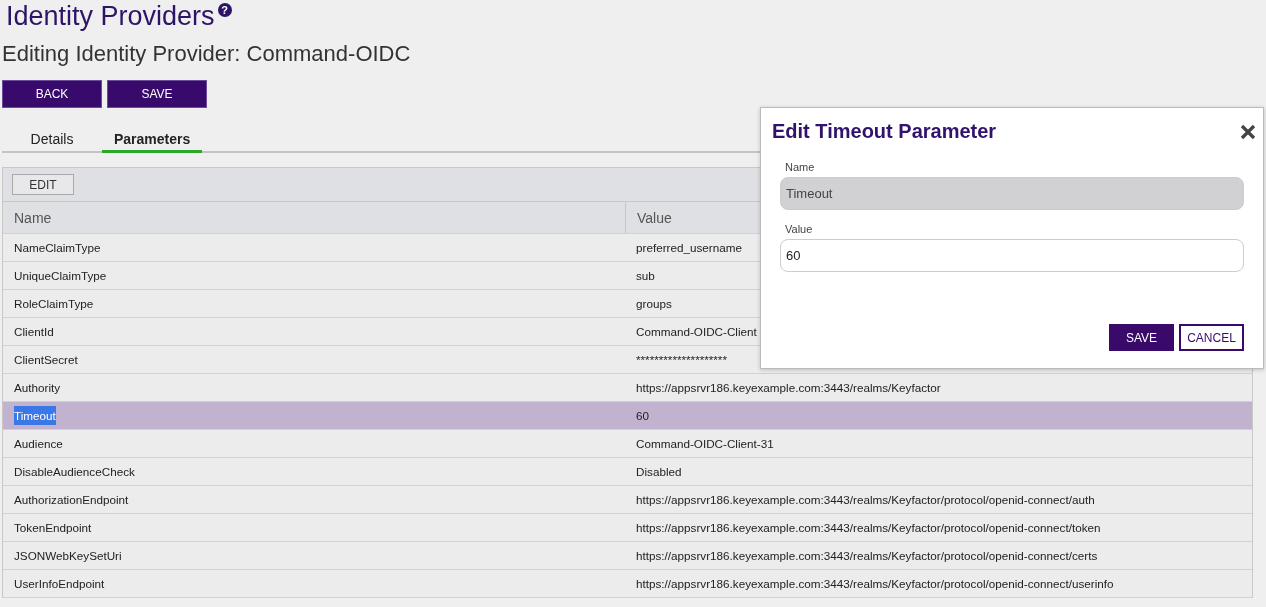 Image resolution: width=1266 pixels, height=607 pixels. Describe the element at coordinates (875, 583) in the screenshot. I see `table-cell: https://appsrvr186.keyexample.com:3443/realms/Keyfactor/protocol/openid-connect/userinfo` at that location.